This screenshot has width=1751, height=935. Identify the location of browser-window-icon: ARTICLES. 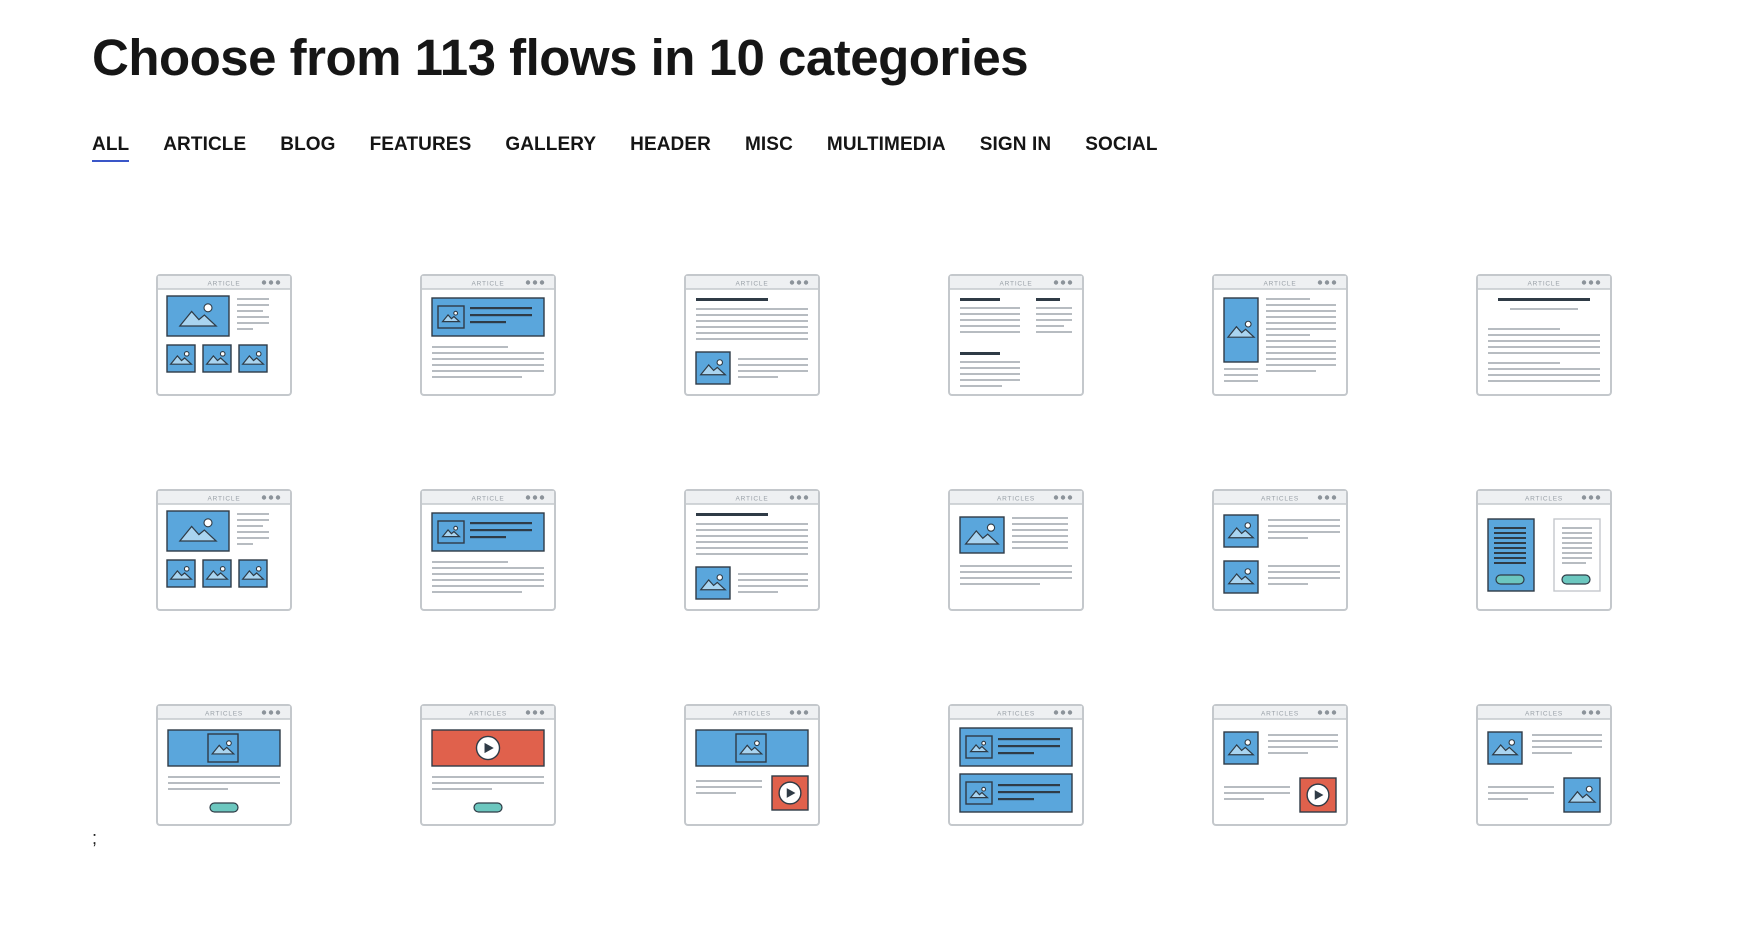
(1016, 765).